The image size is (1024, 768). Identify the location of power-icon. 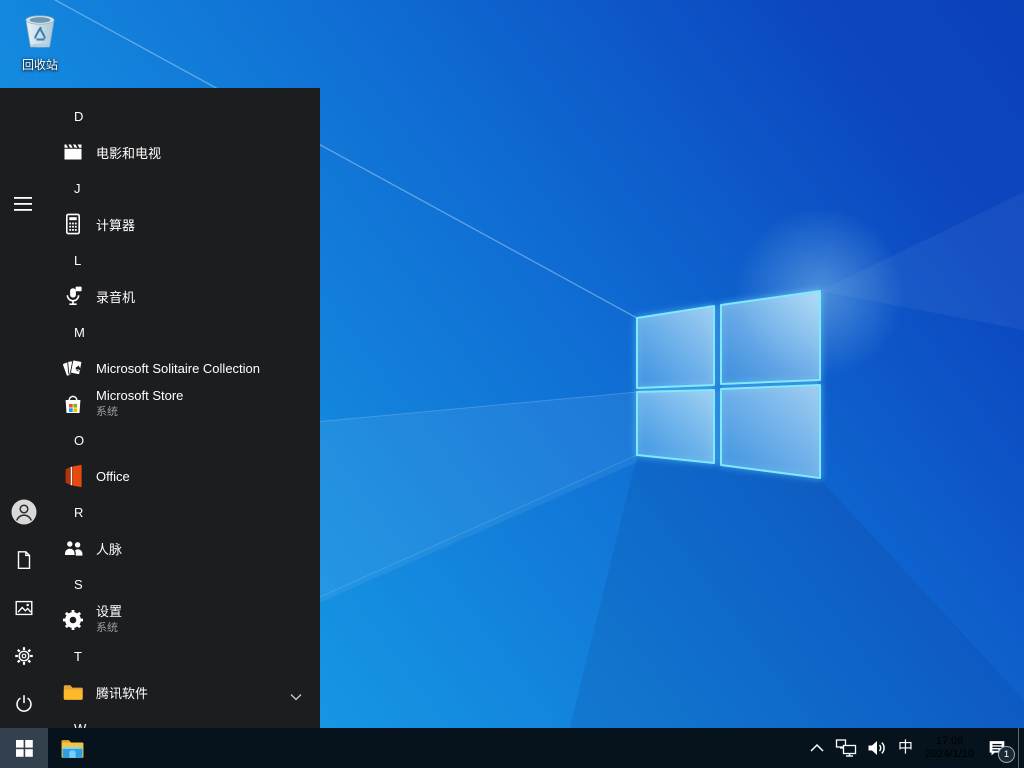
(24, 704).